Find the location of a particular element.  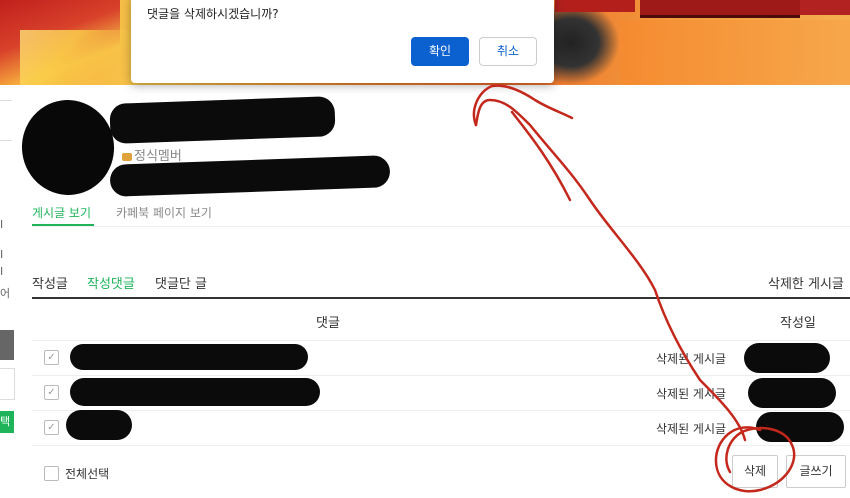

tab-divider is located at coordinates (441, 226).